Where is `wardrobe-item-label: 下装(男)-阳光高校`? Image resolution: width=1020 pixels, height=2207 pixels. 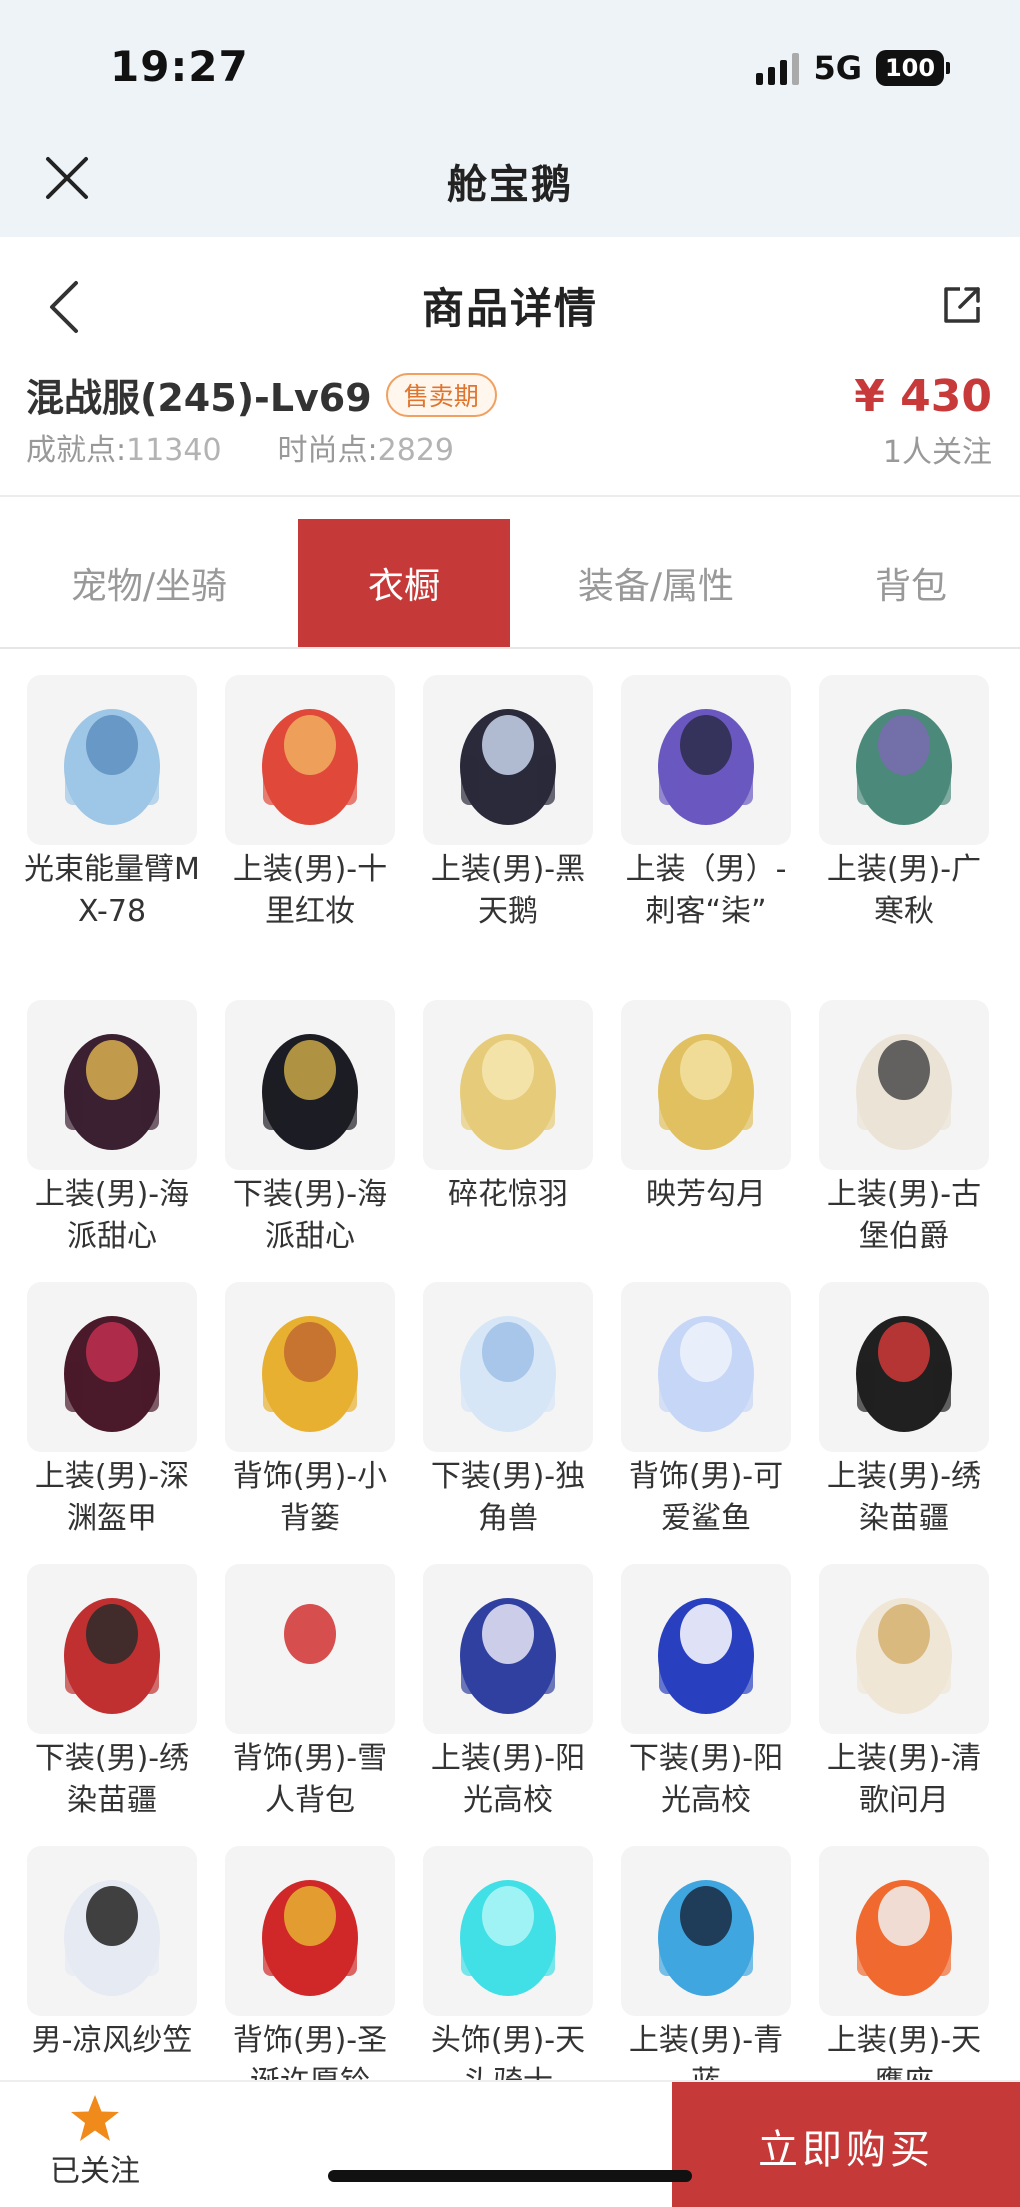
wardrobe-item-label: 下装(男)-阳光高校 is located at coordinates (706, 1779).